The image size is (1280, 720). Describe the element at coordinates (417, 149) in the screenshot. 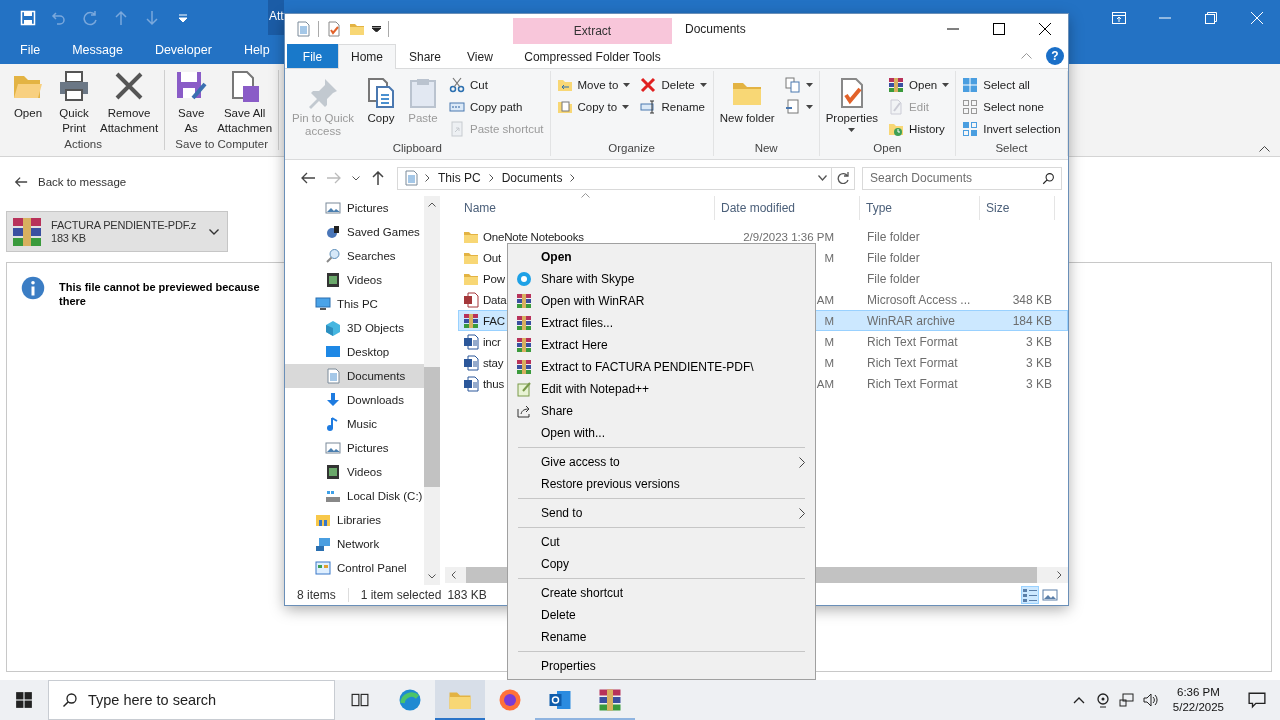

I see `group-label: Clipboard` at that location.